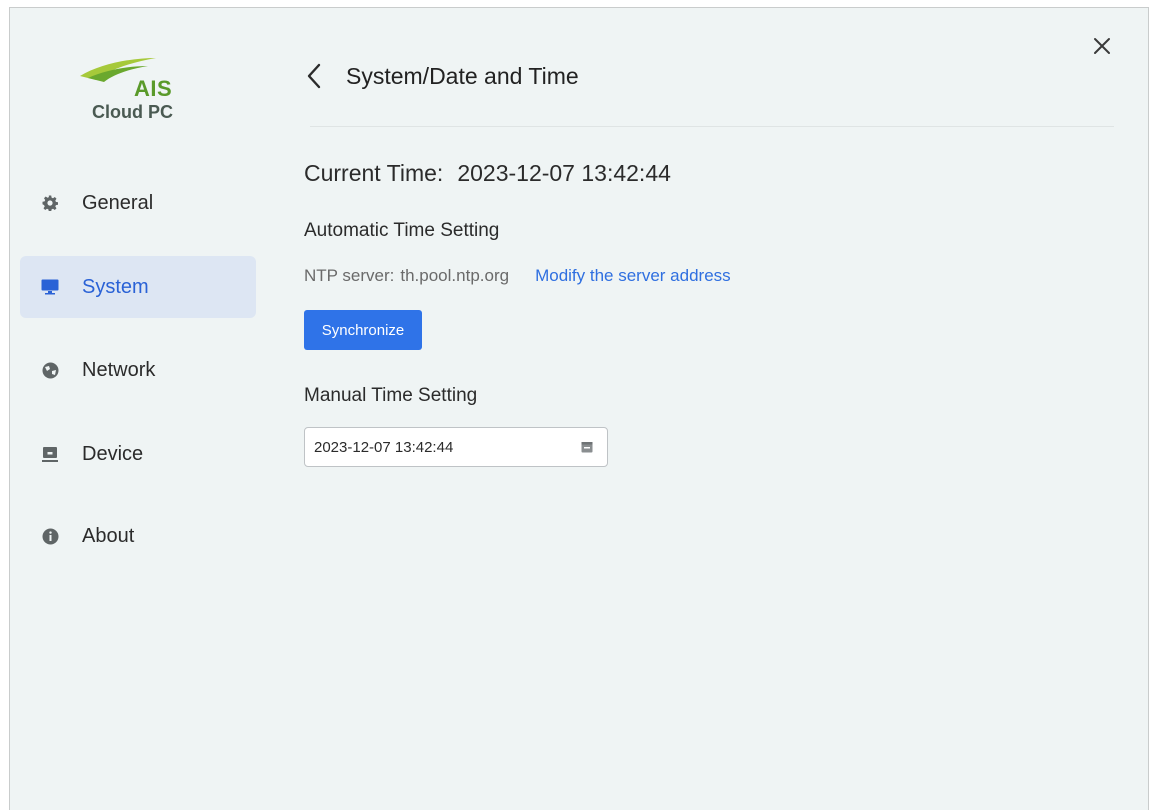 The width and height of the screenshot is (1154, 810). I want to click on sidebar-item-about: About, so click(138, 536).